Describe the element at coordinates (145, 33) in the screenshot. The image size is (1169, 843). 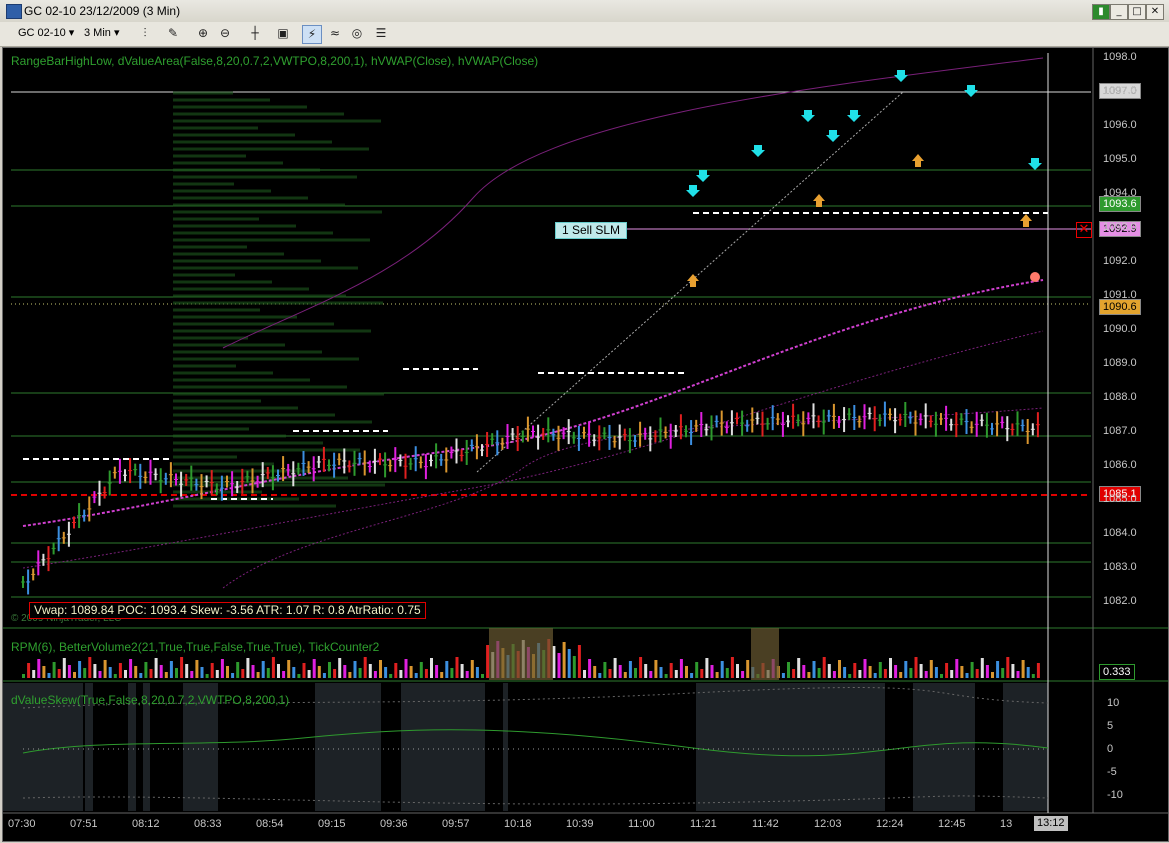
I see `bar-type-icon: ⫶` at that location.